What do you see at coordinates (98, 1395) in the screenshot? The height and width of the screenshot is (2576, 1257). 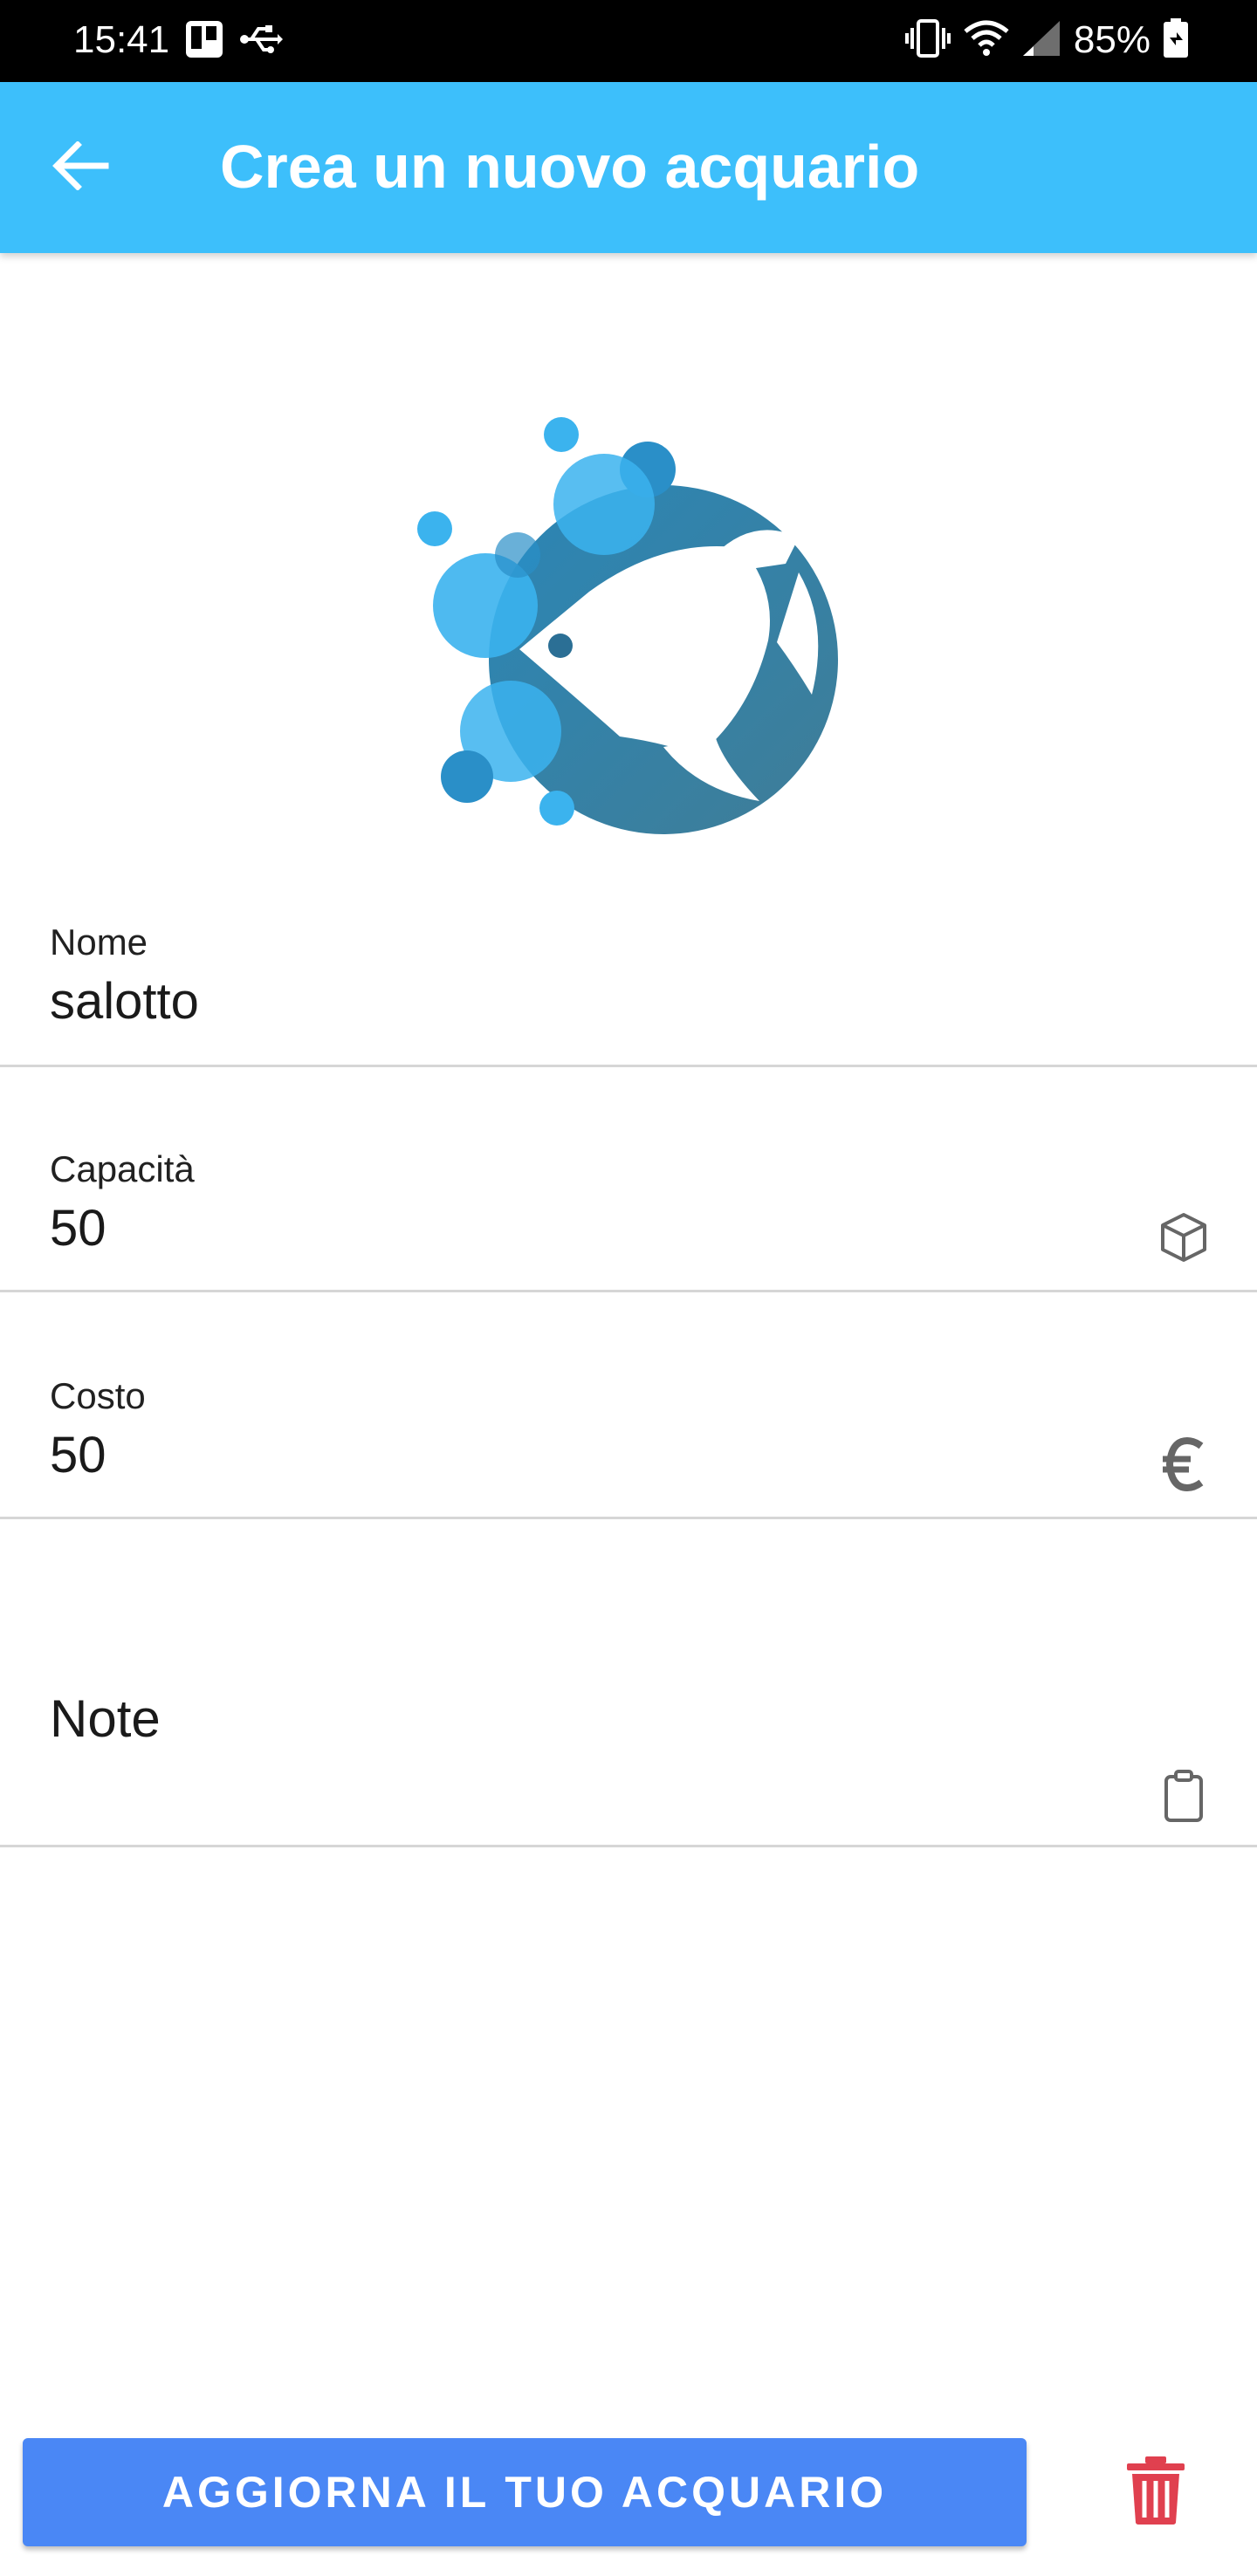 I see `costo-label: Costo` at bounding box center [98, 1395].